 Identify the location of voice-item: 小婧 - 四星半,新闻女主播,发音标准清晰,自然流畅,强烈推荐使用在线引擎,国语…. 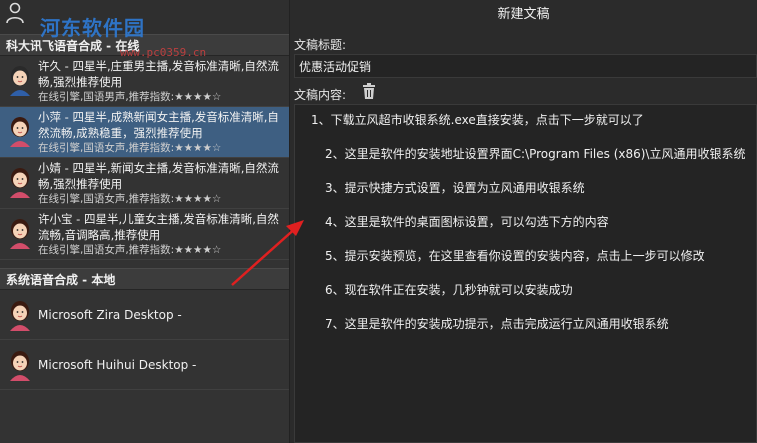
(144, 183).